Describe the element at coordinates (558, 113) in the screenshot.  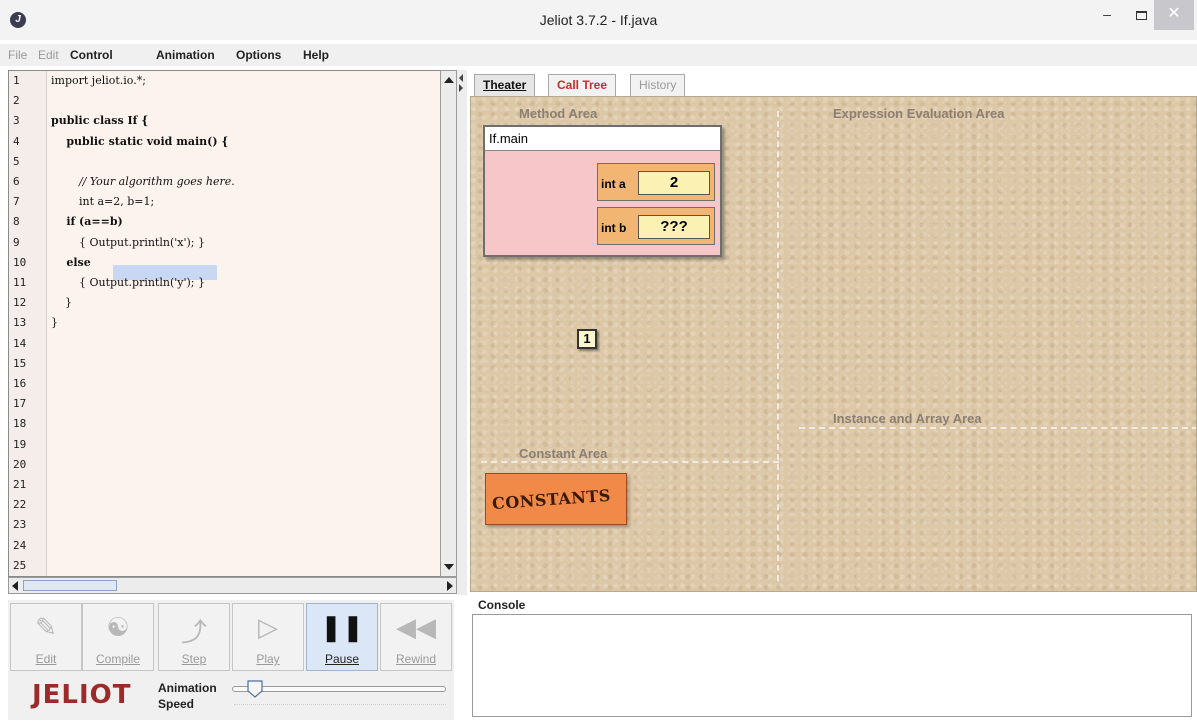
I see `method-area-label: Method Area` at that location.